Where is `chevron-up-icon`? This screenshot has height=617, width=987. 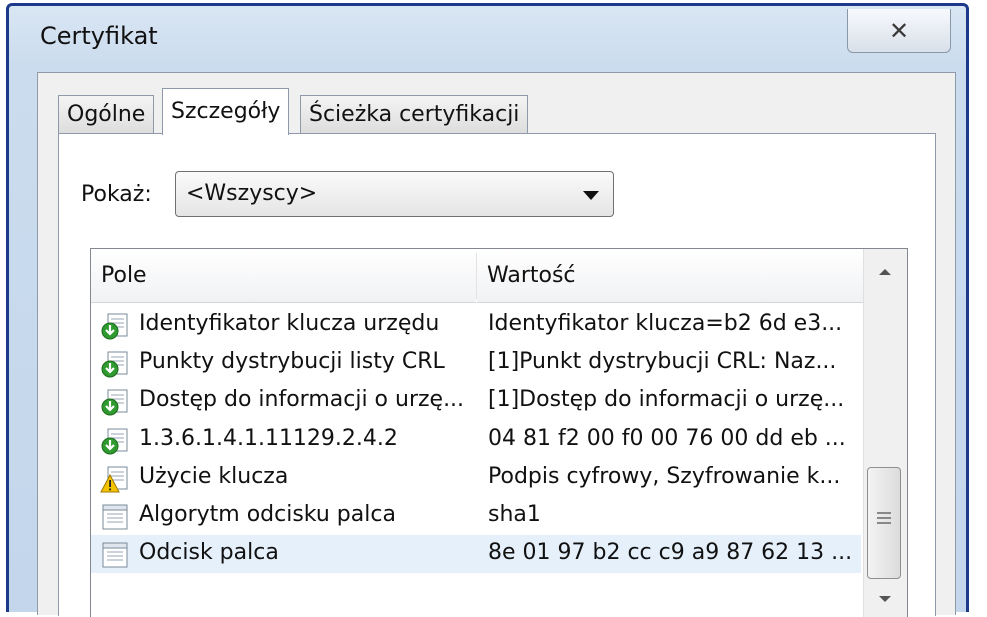
chevron-up-icon is located at coordinates (885, 272).